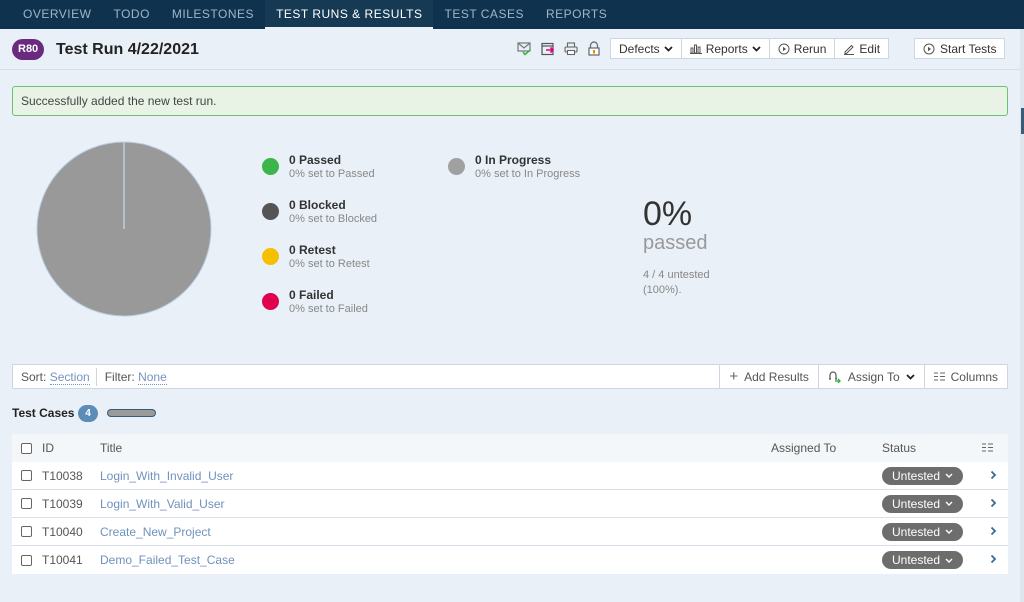 This screenshot has height=602, width=1024. Describe the element at coordinates (784, 48) in the screenshot. I see `play-circle-icon` at that location.